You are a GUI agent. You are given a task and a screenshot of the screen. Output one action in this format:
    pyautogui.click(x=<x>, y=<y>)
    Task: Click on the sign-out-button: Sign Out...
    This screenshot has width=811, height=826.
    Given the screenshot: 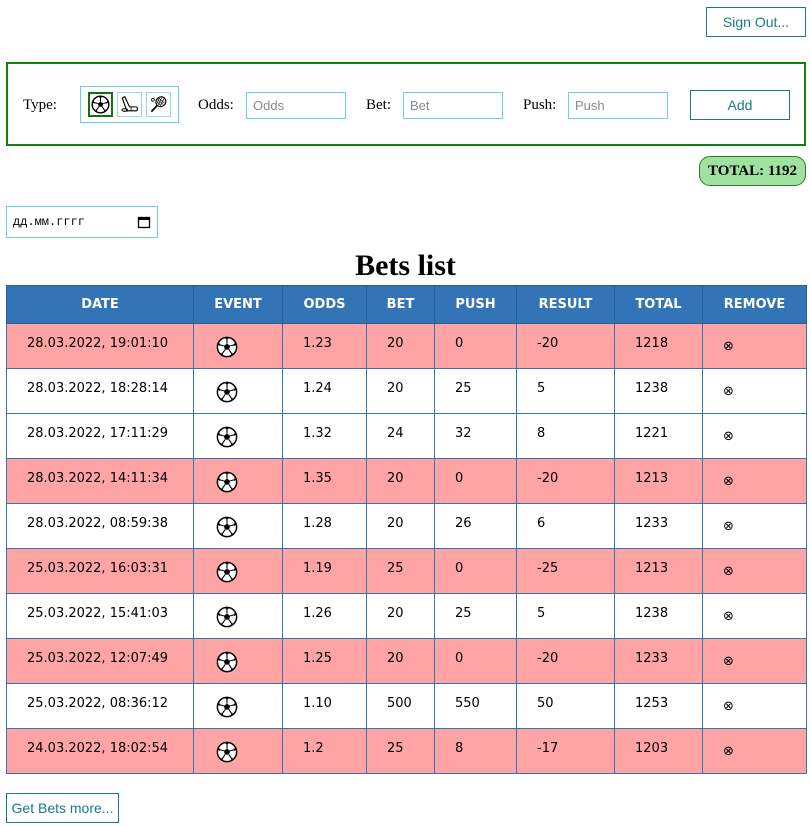 What is the action you would take?
    pyautogui.click(x=756, y=22)
    